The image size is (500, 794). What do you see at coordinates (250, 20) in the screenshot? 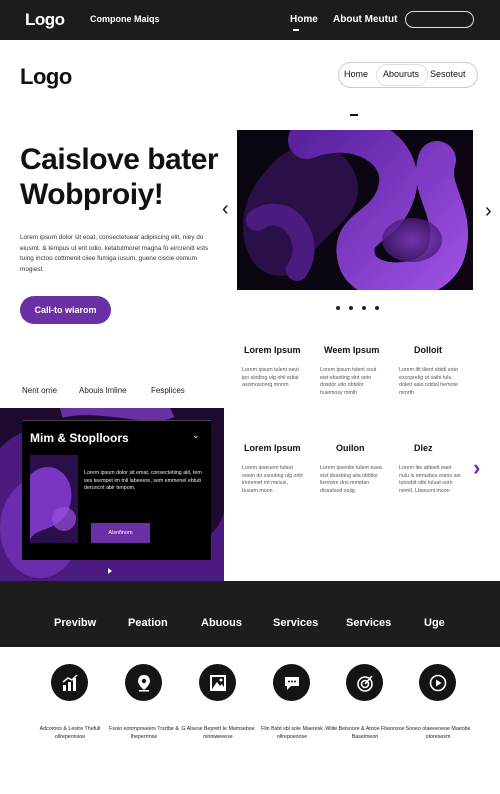
I see `top-navbar: Logo Compone Maiqs Home About Meutut` at bounding box center [250, 20].